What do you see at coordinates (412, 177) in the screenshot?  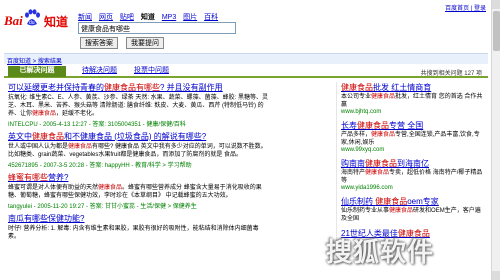 I see `ad-desc: 海南特产健康食品专卖，超低价格 海南特产/椰子精品等` at bounding box center [412, 177].